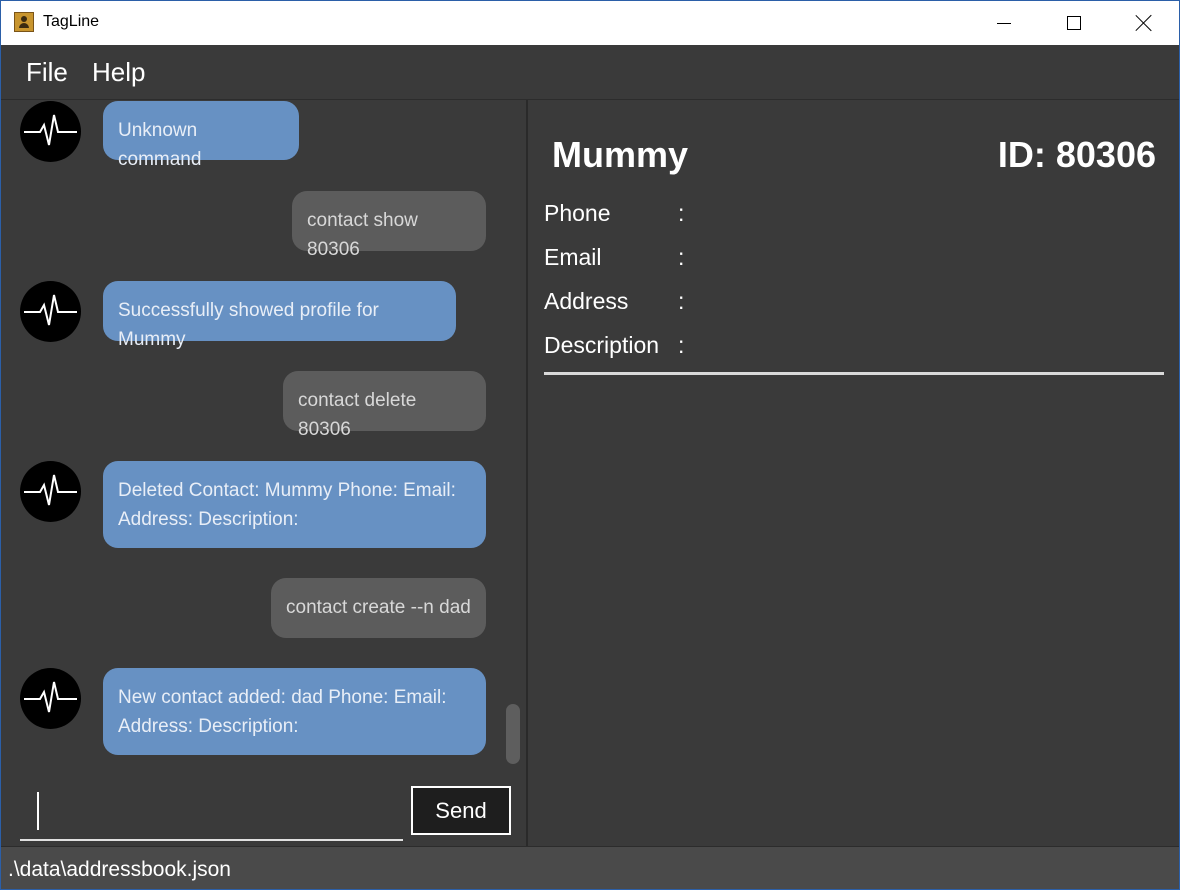 The image size is (1180, 890). I want to click on field-label: Address, so click(586, 301).